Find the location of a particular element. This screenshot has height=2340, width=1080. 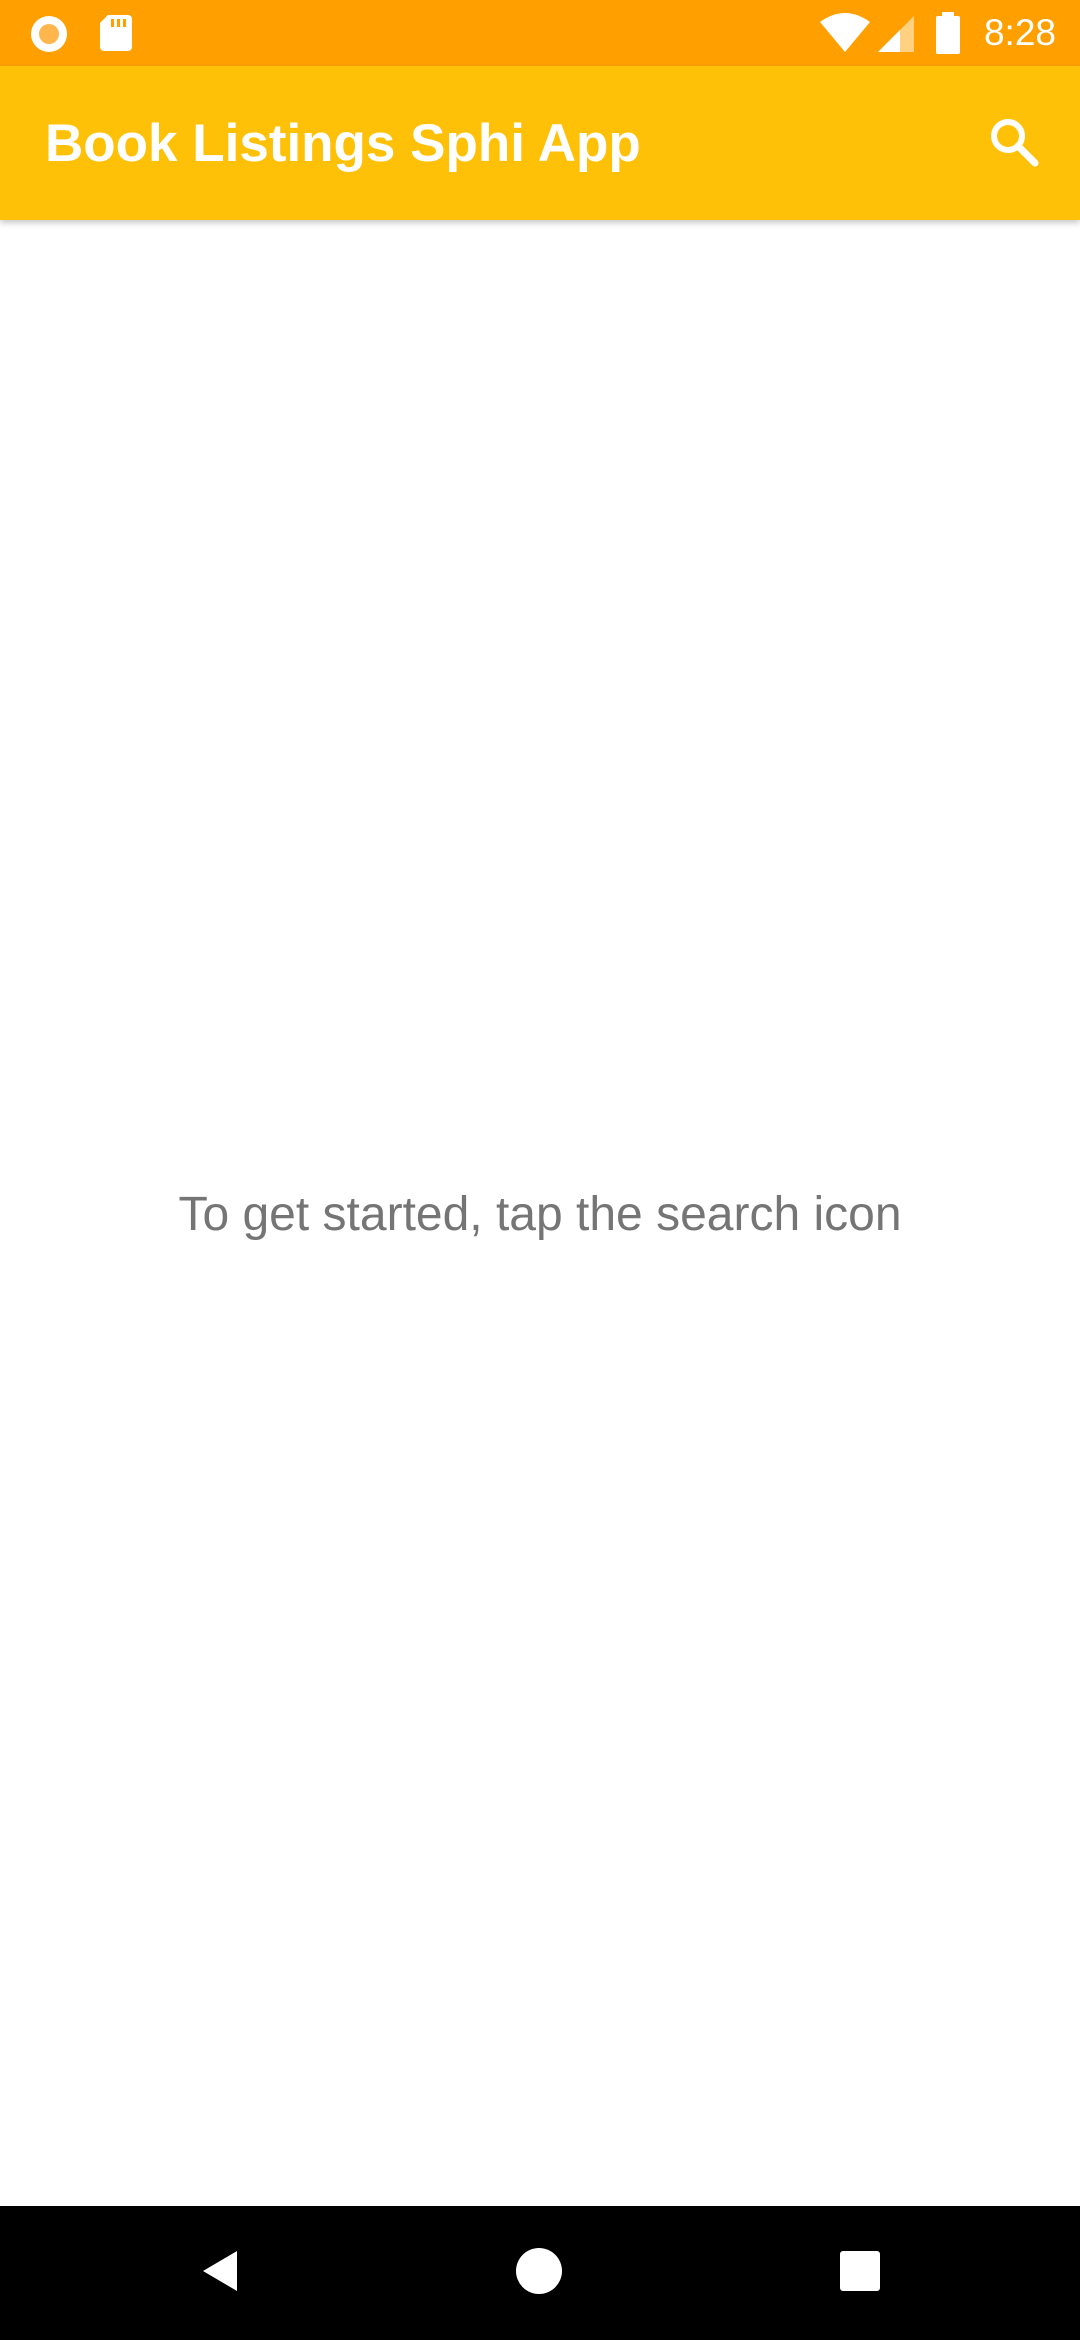

notification-dot-icon is located at coordinates (49, 33).